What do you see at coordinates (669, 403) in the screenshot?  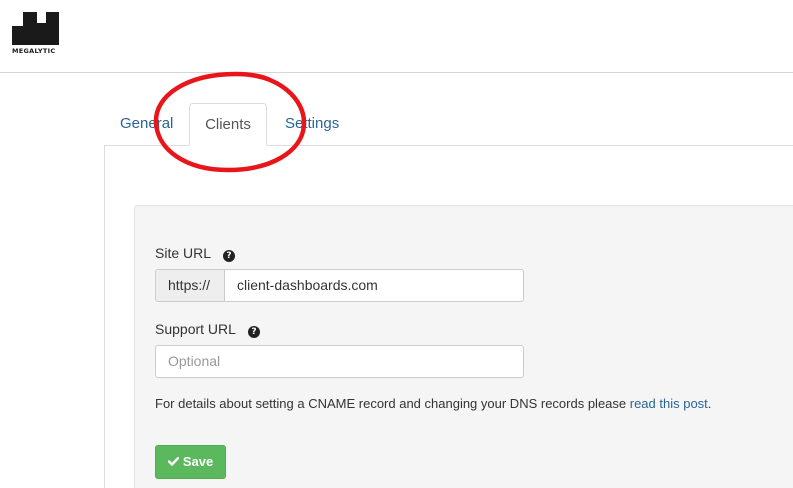 I see `read-this-post-link: read this post` at bounding box center [669, 403].